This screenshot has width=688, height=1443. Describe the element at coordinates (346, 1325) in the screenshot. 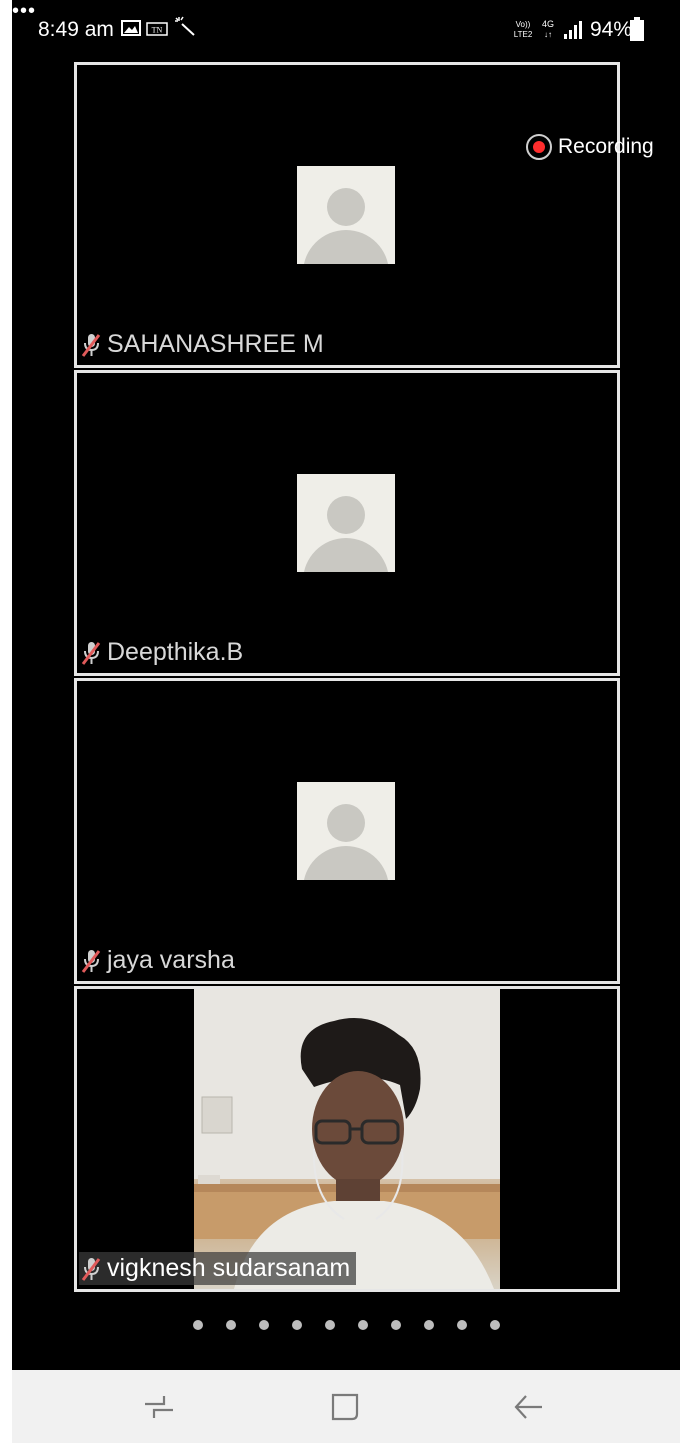

I see `page-indicator` at that location.